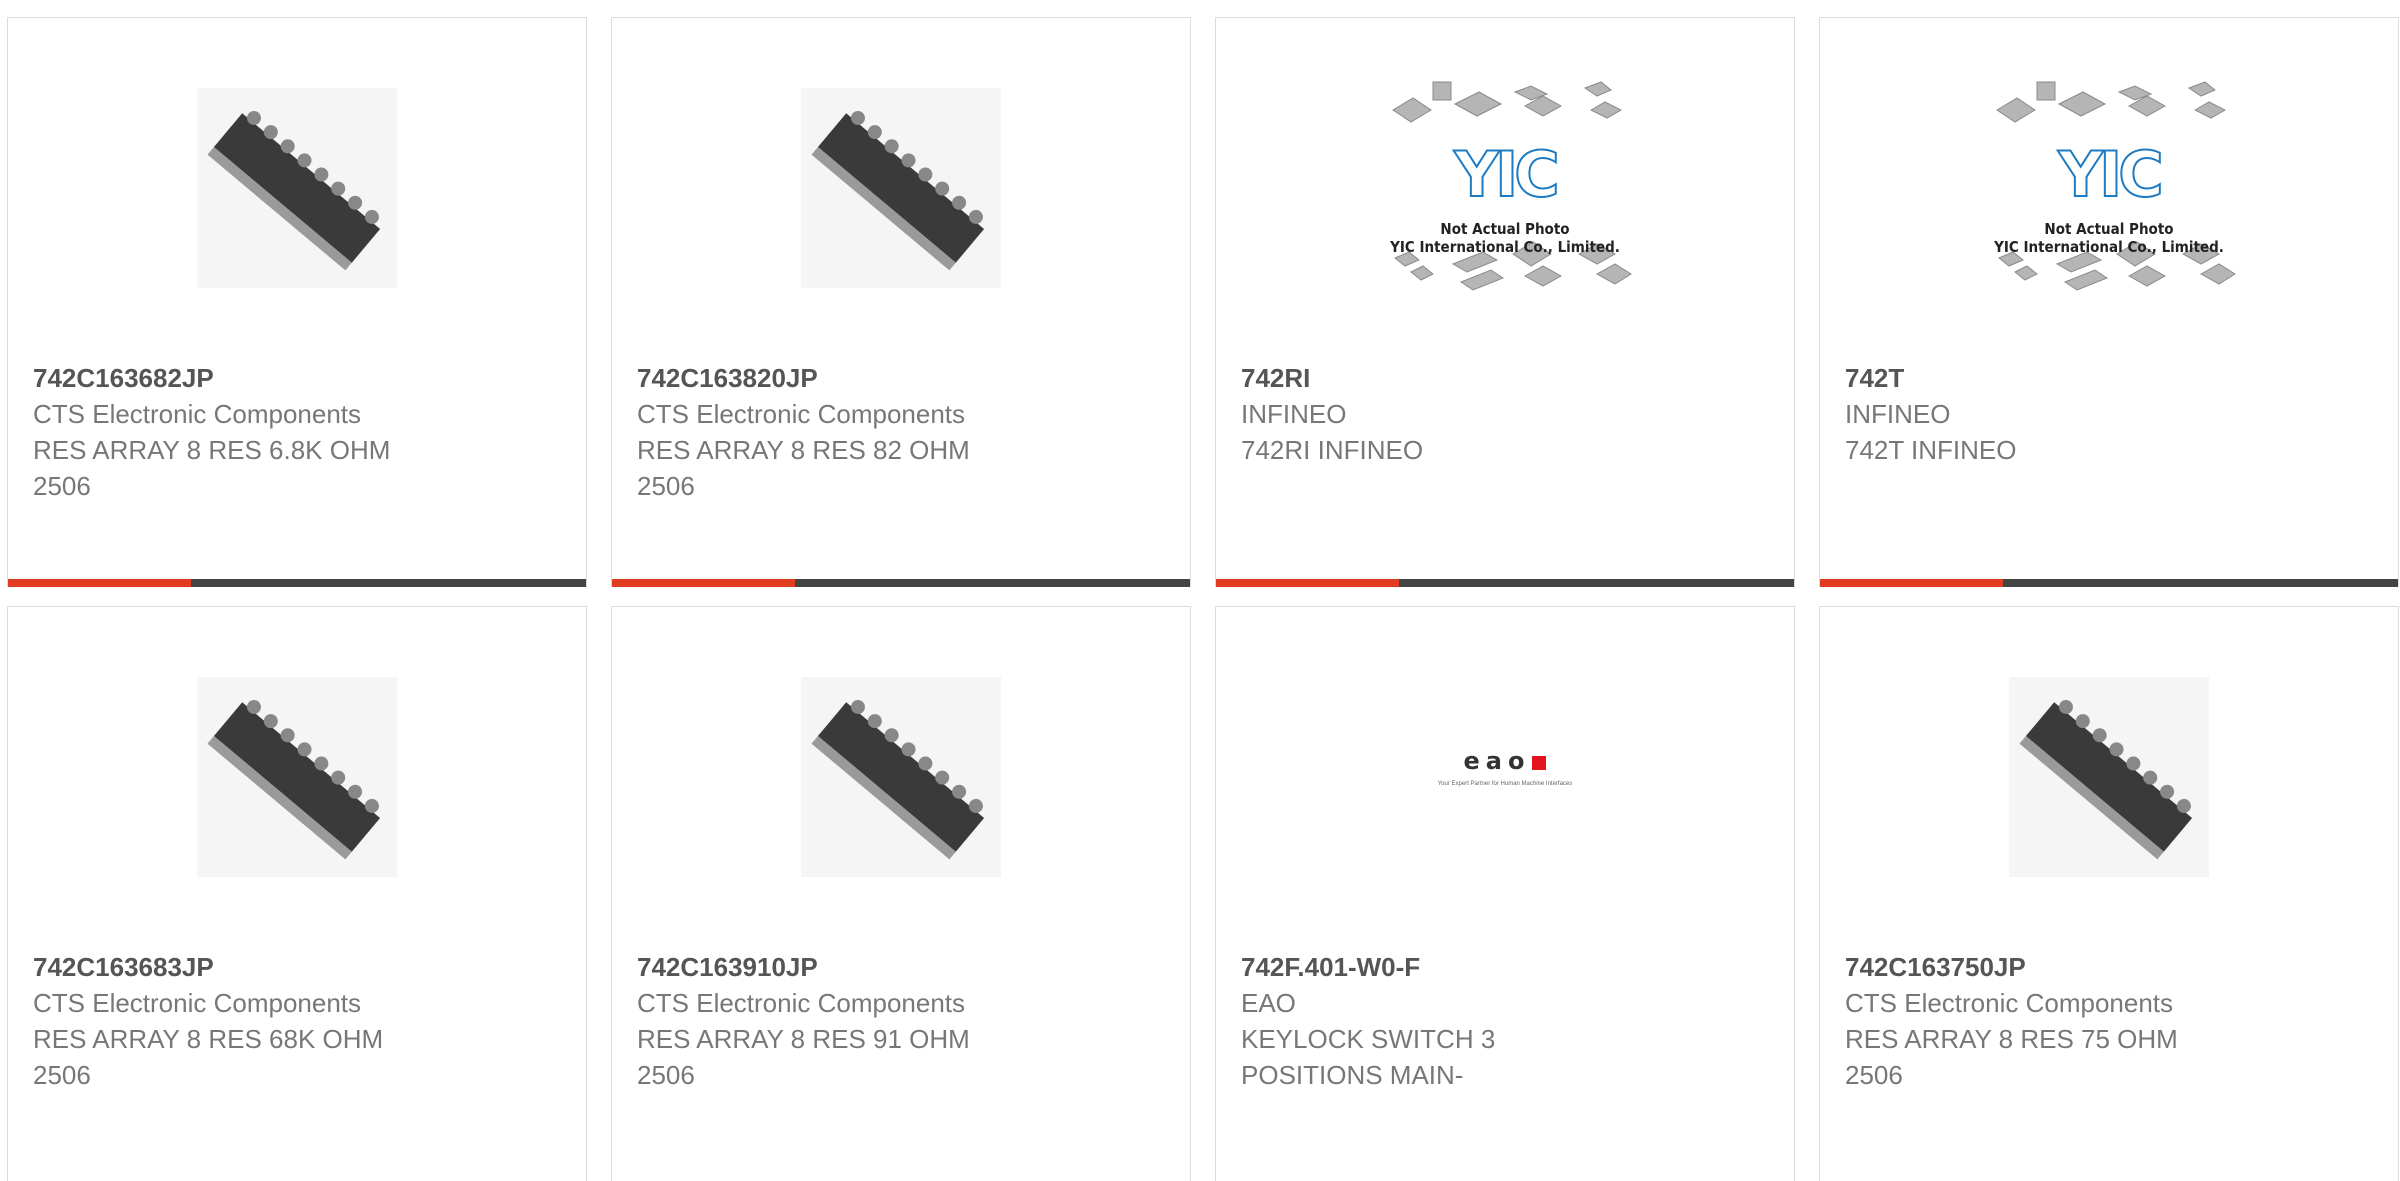  Describe the element at coordinates (803, 450) in the screenshot. I see `description: RES ARRAY 8 RES 82 OHM` at that location.